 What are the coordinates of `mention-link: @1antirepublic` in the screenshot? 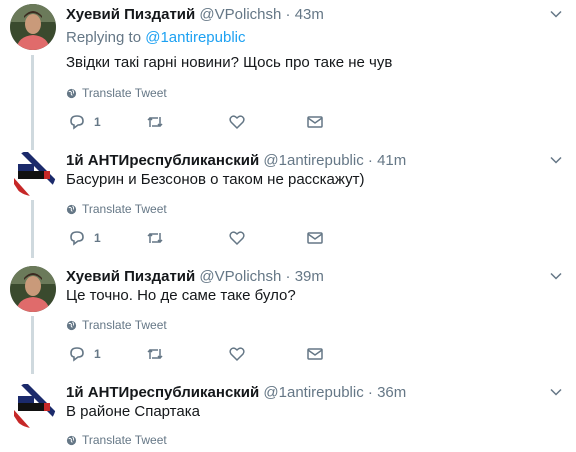 It's located at (195, 37).